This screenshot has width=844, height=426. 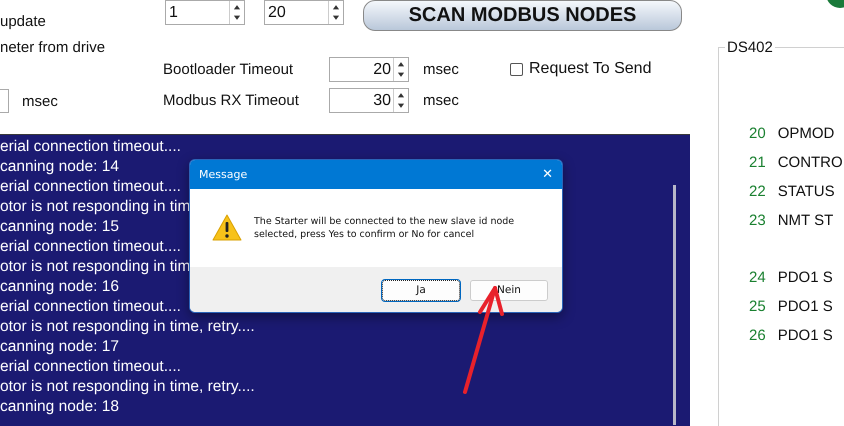 I want to click on close-button: ✕, so click(x=547, y=174).